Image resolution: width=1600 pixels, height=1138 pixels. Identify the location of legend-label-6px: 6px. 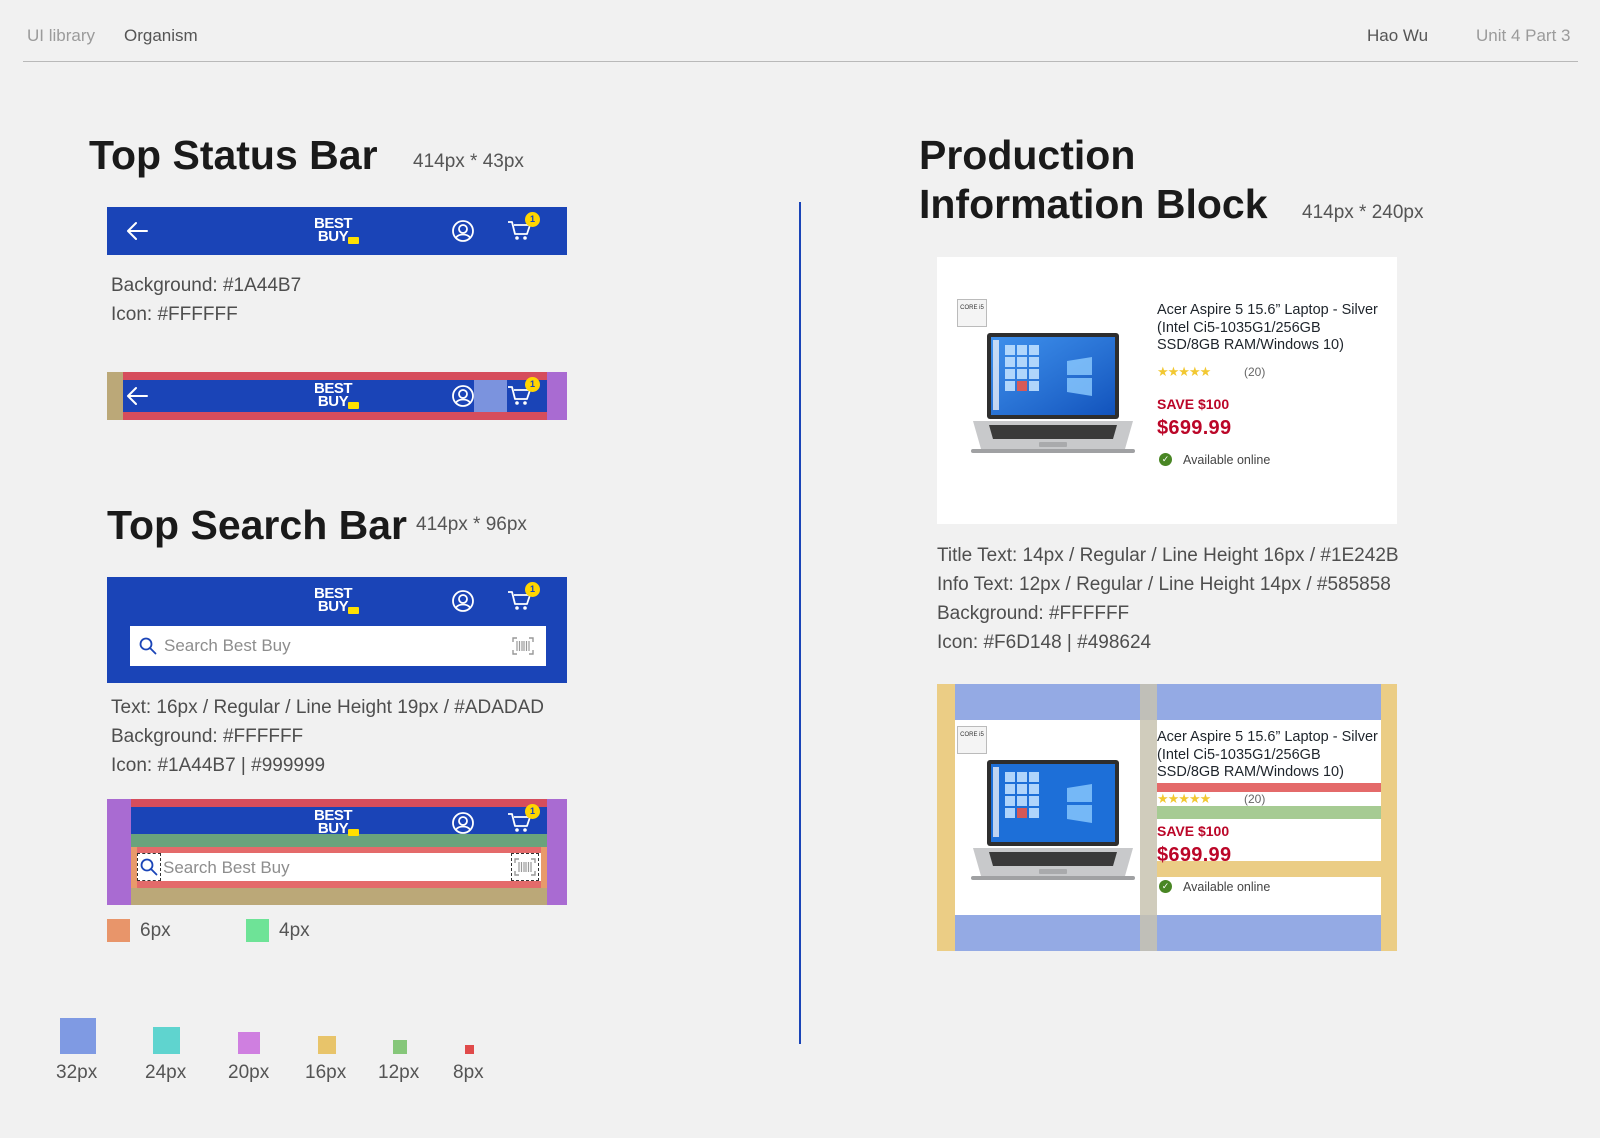
(155, 930).